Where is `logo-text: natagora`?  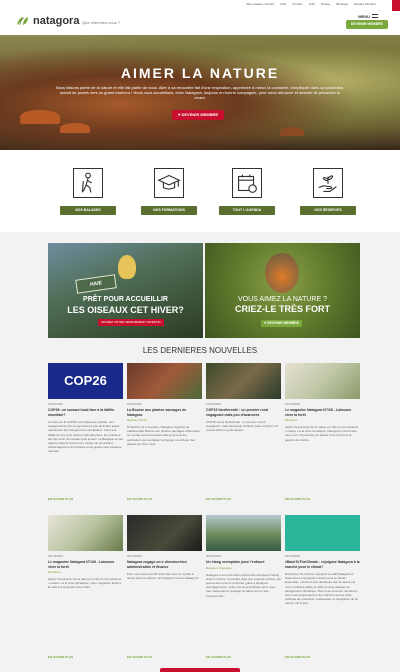 logo-text: natagora is located at coordinates (56, 21).